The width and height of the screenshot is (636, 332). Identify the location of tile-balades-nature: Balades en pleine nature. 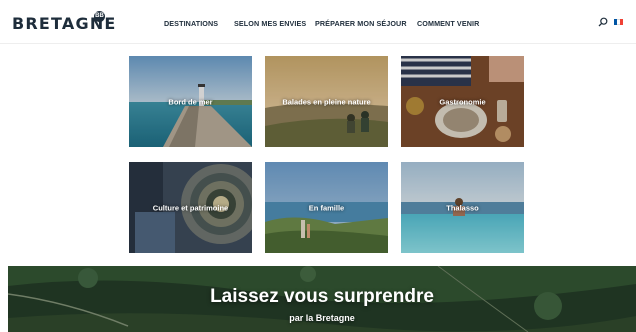
(326, 101).